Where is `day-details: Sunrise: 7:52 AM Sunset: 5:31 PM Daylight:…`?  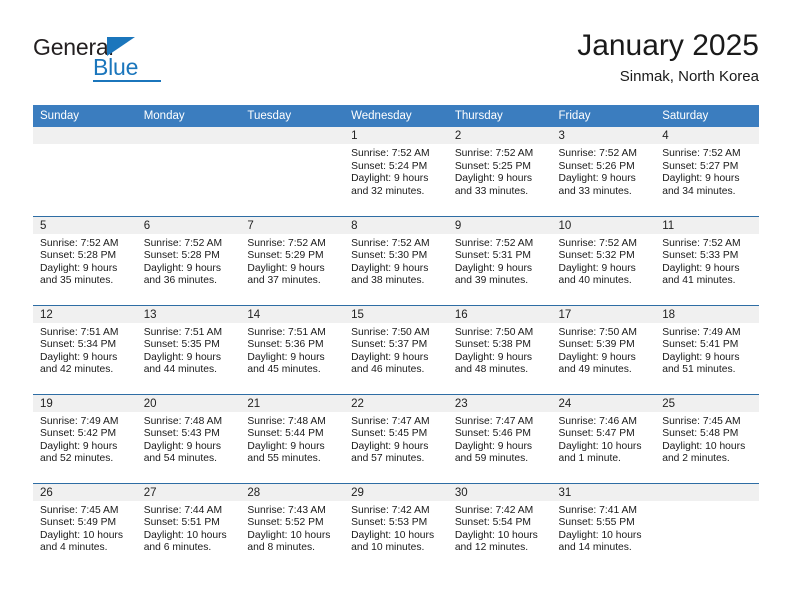 day-details: Sunrise: 7:52 AM Sunset: 5:31 PM Daylight:… is located at coordinates (500, 261).